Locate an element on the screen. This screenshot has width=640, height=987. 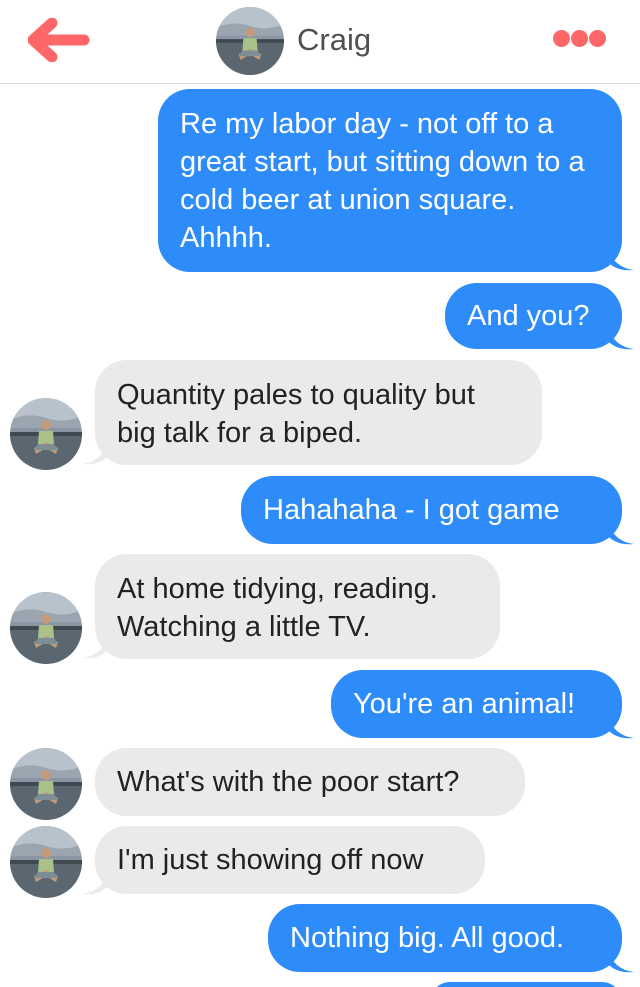
more-options-icon is located at coordinates (561, 38).